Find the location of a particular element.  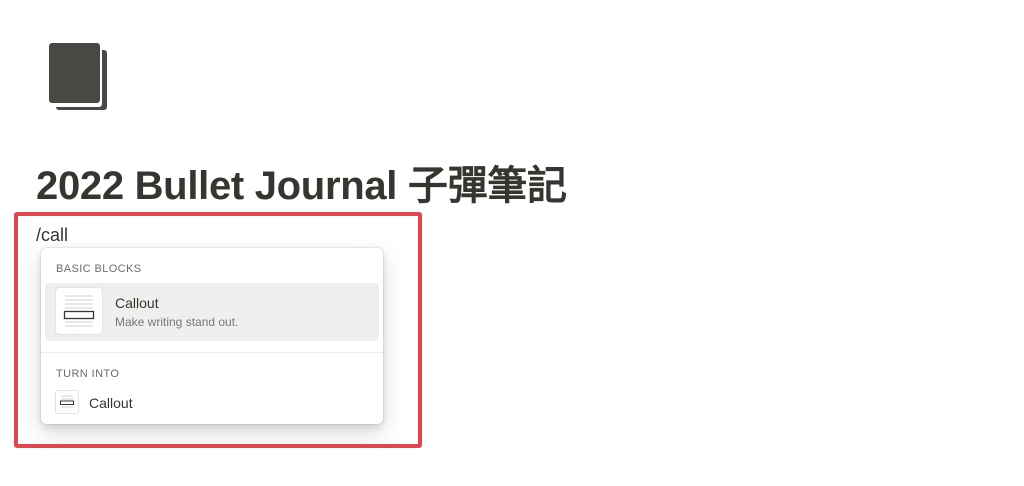

section-header-turn-into: TURN INTO is located at coordinates (88, 374).